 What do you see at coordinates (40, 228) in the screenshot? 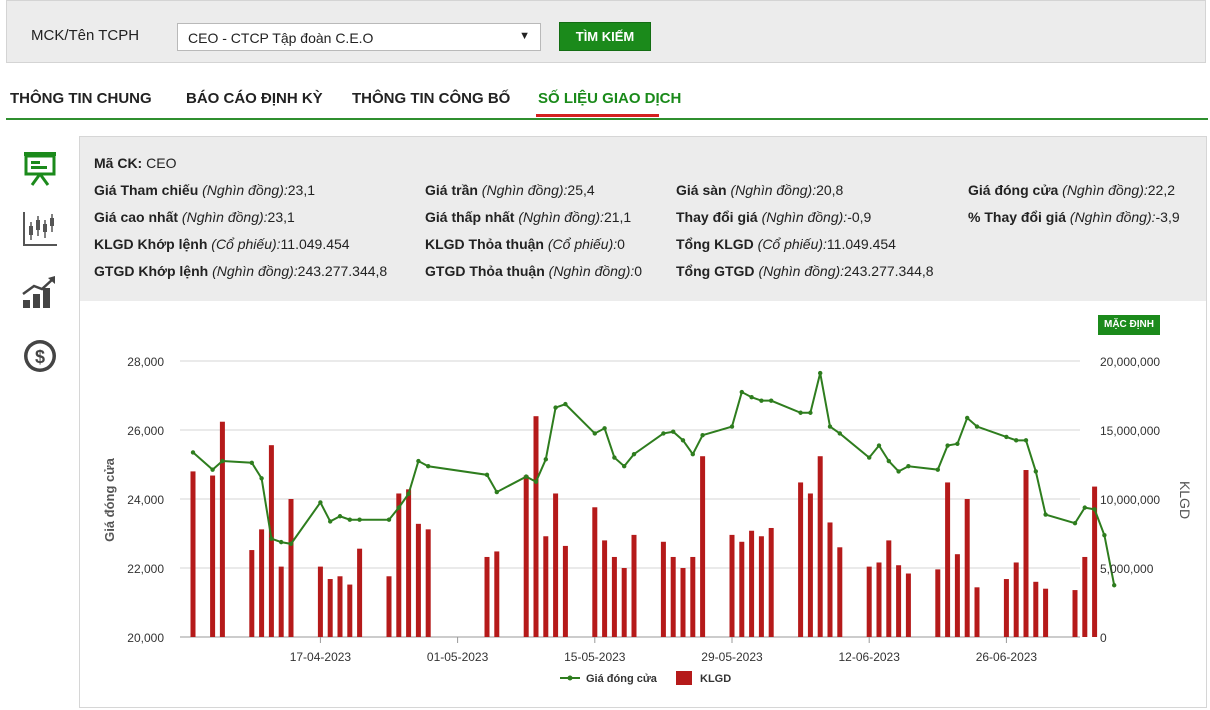
I see `candlestick-chart-icon` at bounding box center [40, 228].